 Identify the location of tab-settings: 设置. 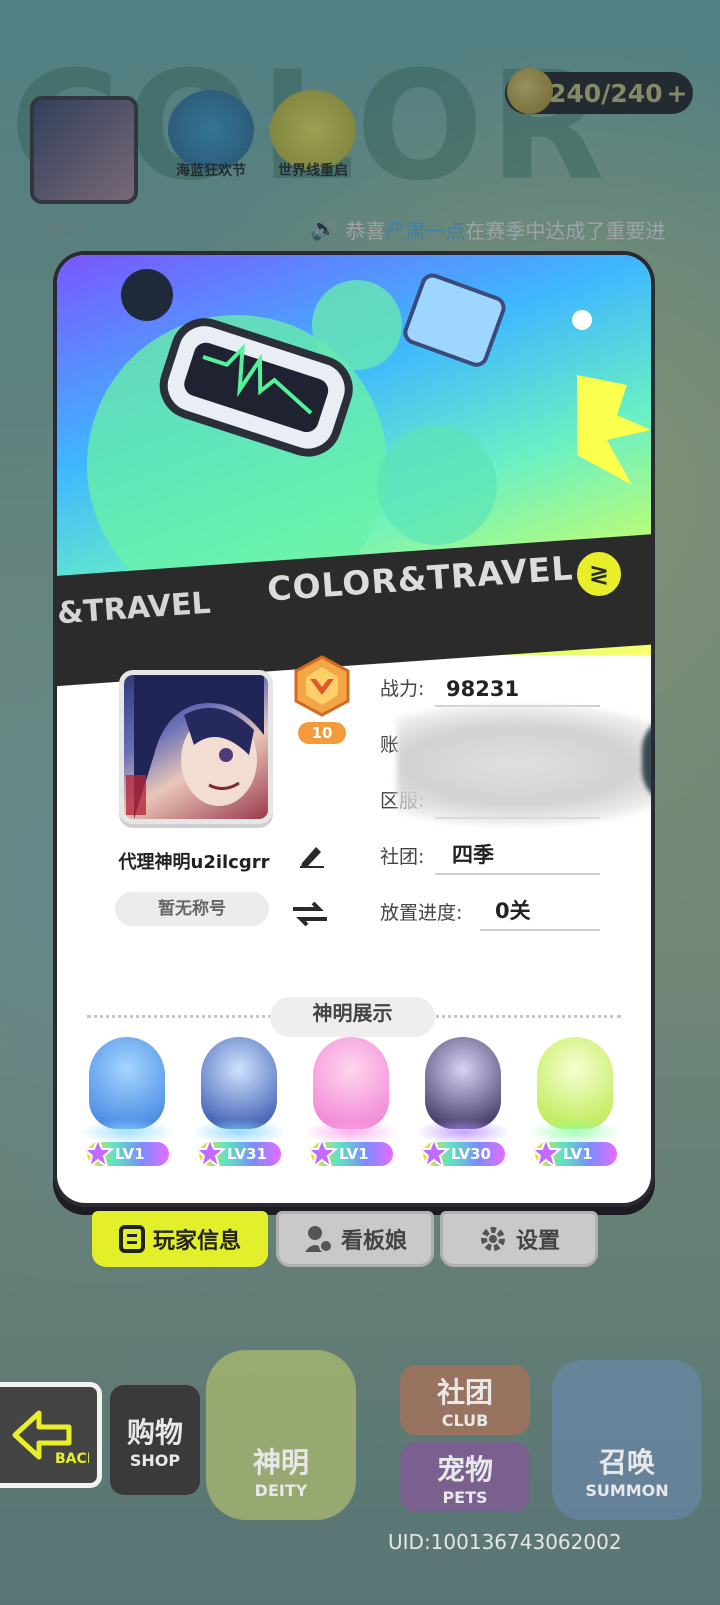
(519, 1239).